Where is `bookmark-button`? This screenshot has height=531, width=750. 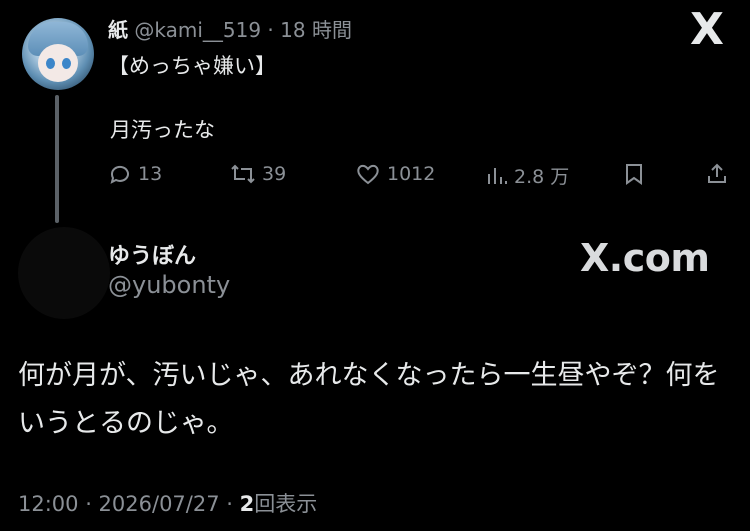 bookmark-button is located at coordinates (634, 174).